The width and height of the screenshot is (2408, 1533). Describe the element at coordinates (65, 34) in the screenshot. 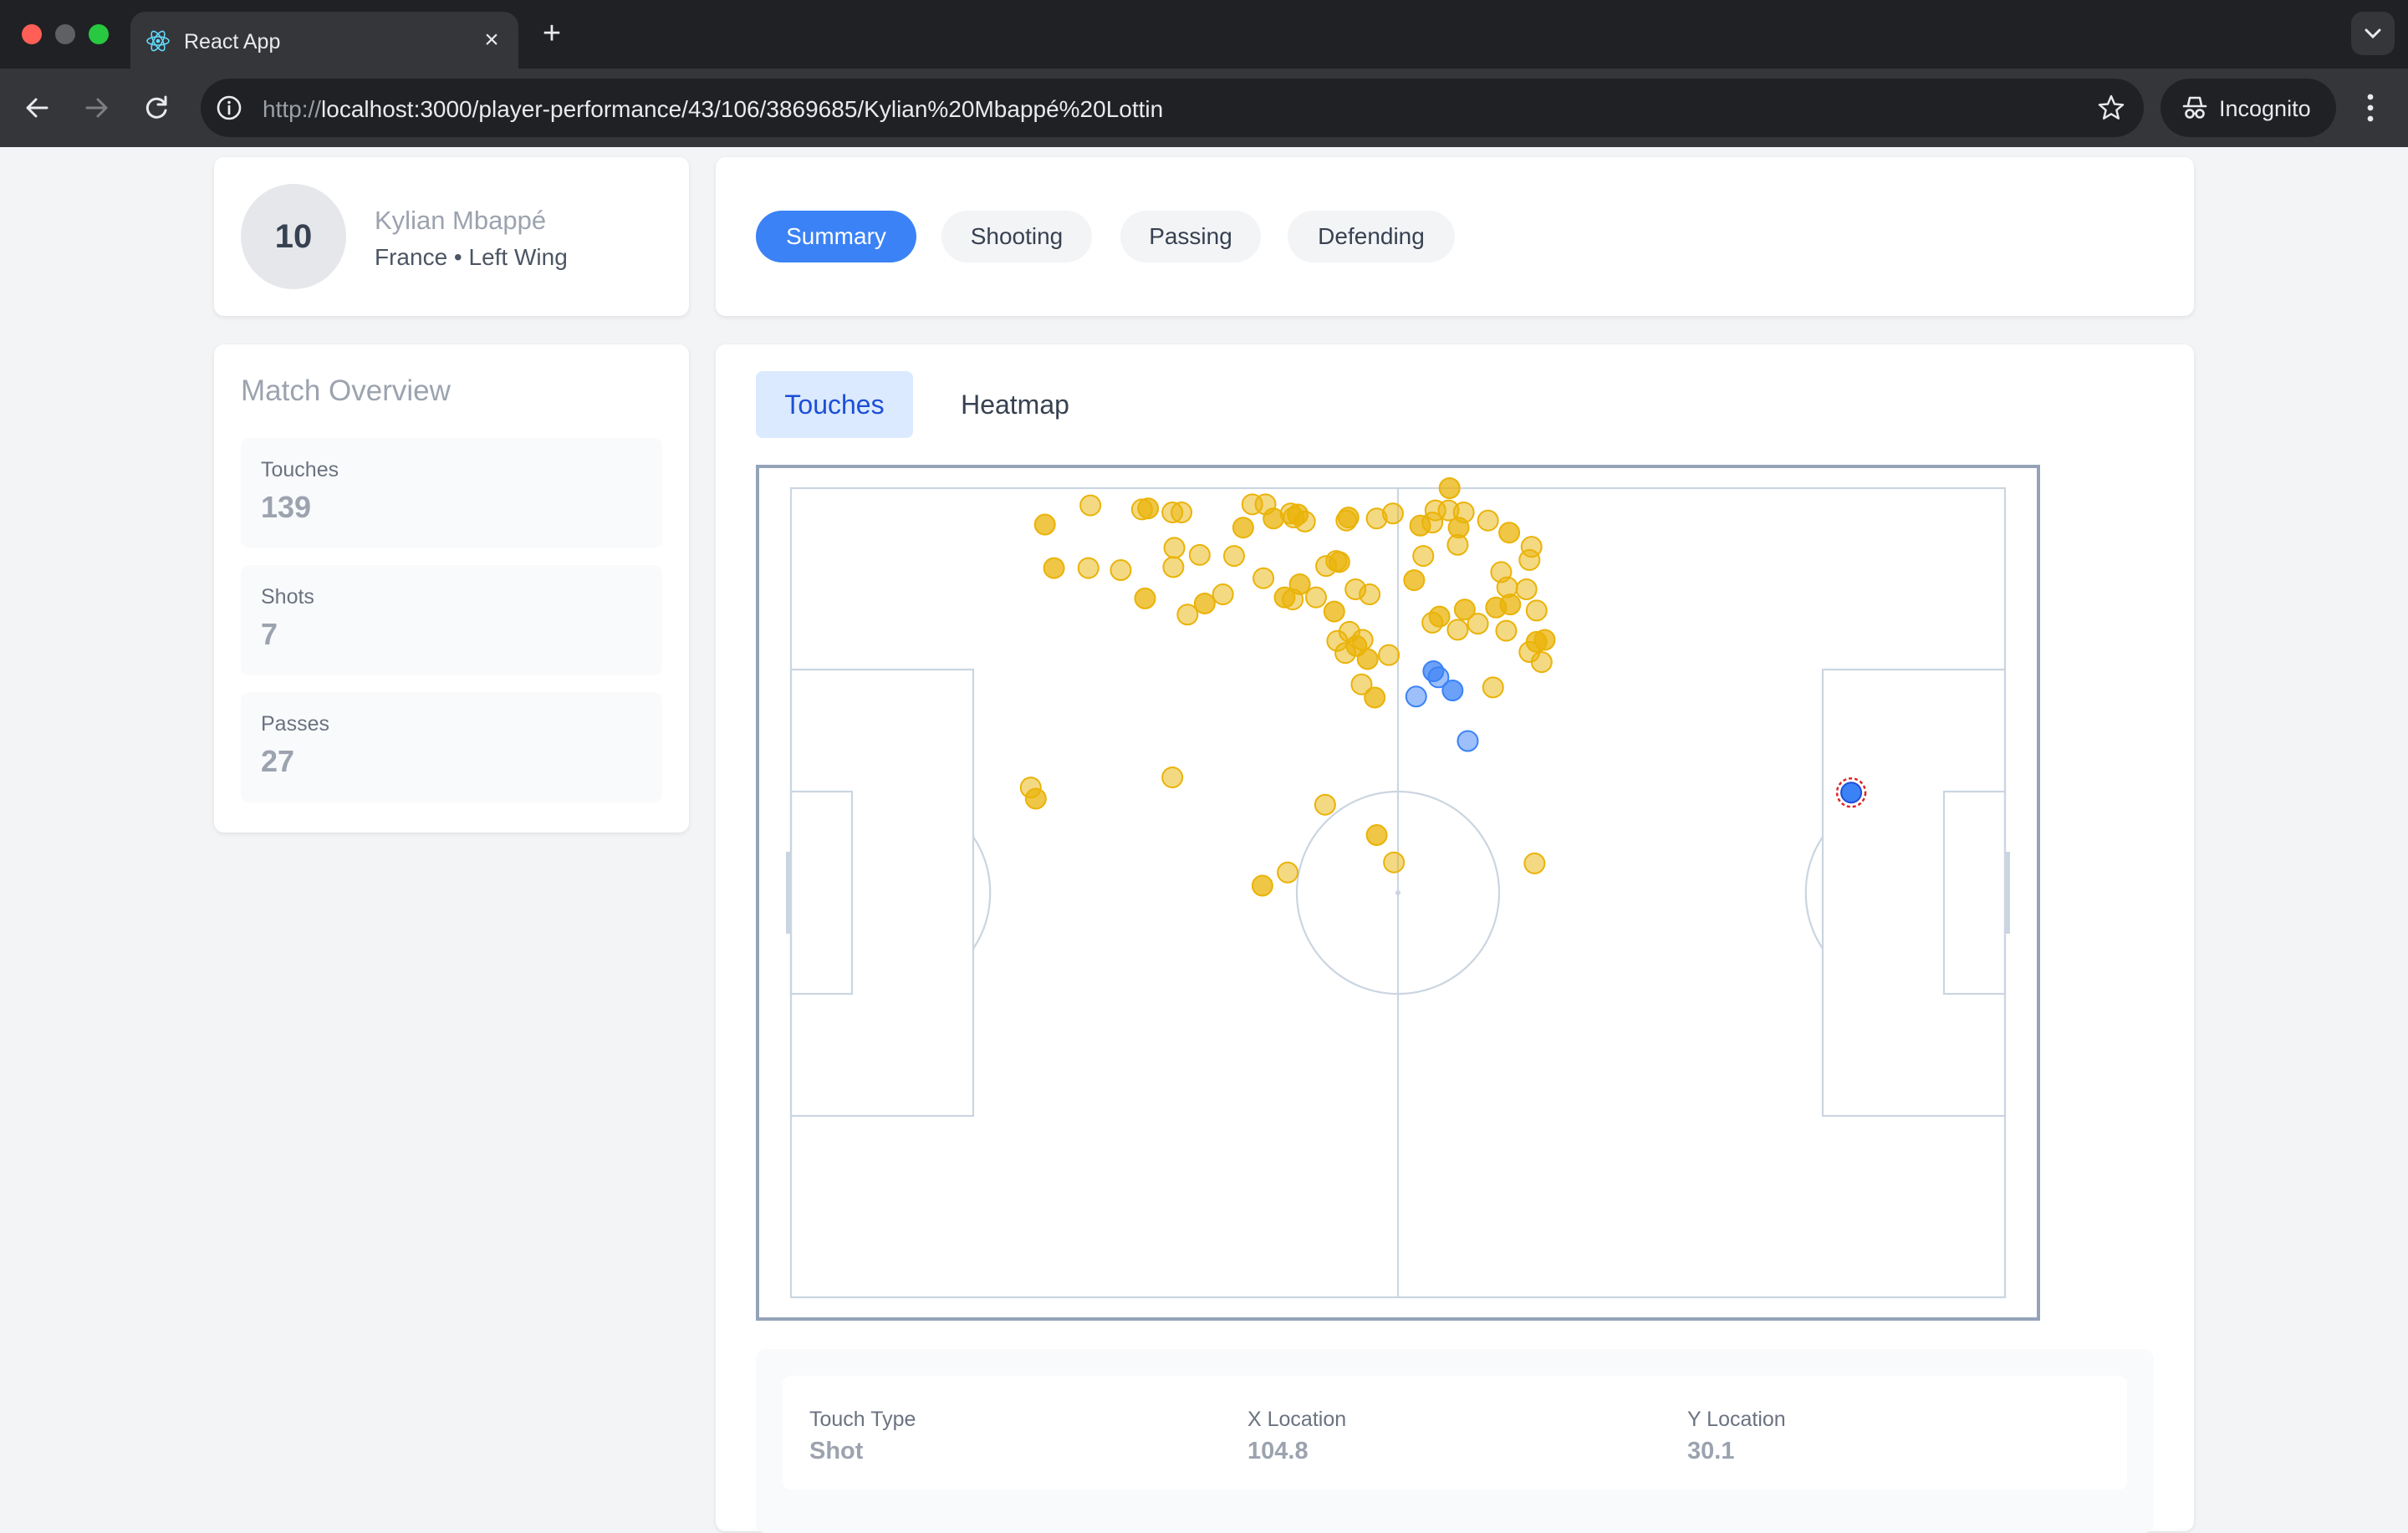

I see `minimize-window-button` at that location.